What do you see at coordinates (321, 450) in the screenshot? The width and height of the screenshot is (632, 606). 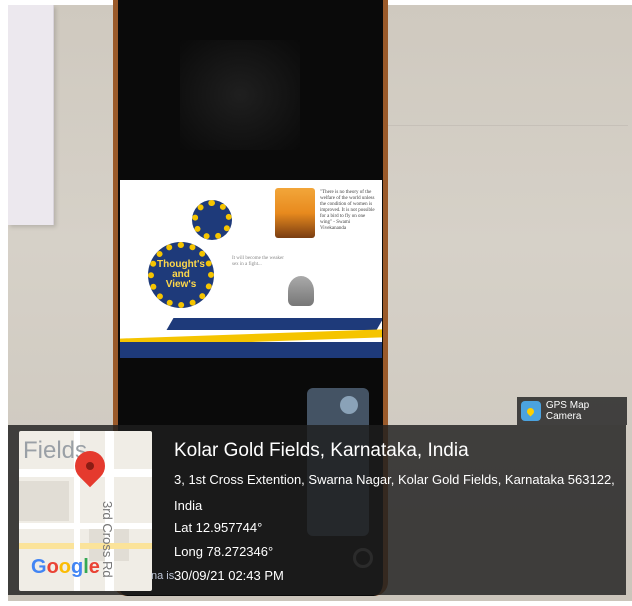 I see `location-title: Kolar Gold Fields, Karnataka, India` at bounding box center [321, 450].